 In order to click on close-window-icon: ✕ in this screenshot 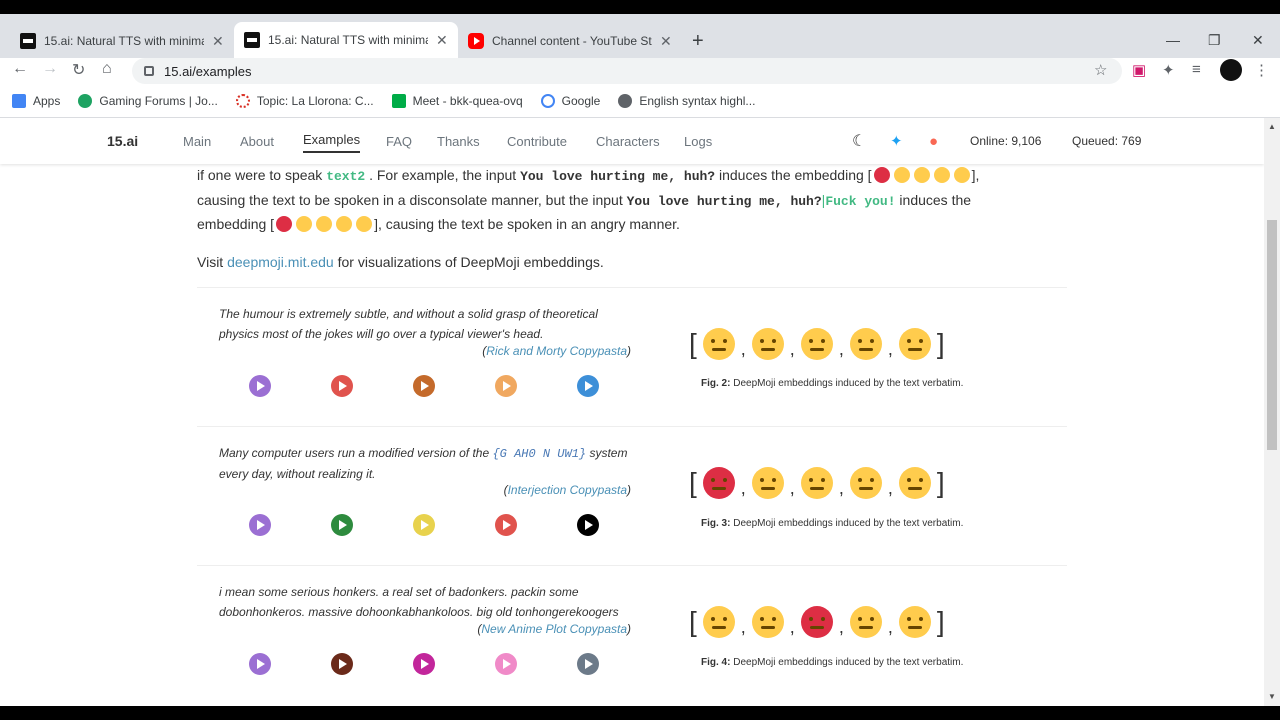, I will do `click(1258, 40)`.